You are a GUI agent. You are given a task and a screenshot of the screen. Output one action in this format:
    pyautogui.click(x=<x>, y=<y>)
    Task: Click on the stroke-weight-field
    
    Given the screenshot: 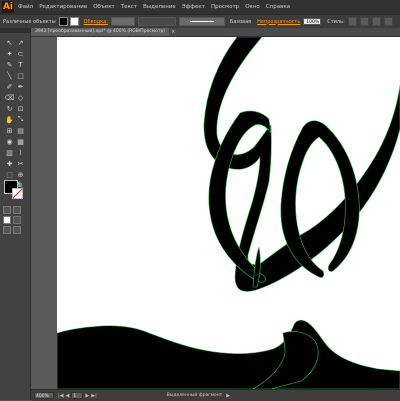 What is the action you would take?
    pyautogui.click(x=122, y=21)
    